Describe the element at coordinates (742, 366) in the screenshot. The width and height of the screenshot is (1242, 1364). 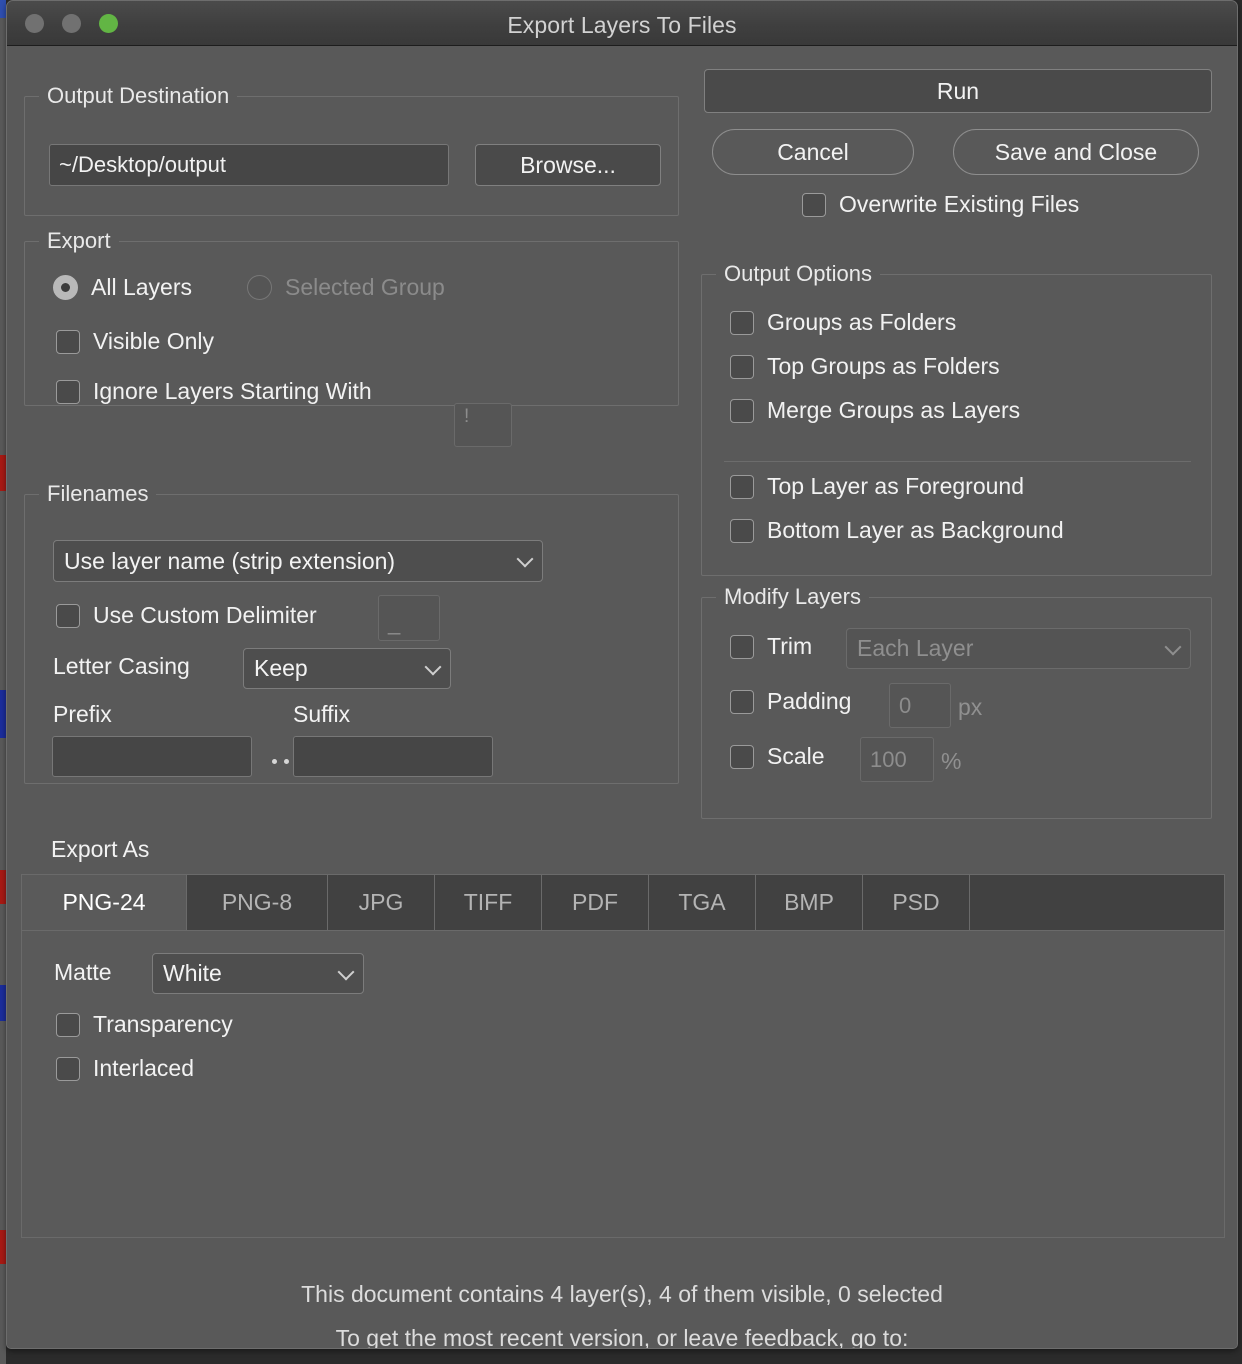
I see `top-groups-as-folders-checkbox` at that location.